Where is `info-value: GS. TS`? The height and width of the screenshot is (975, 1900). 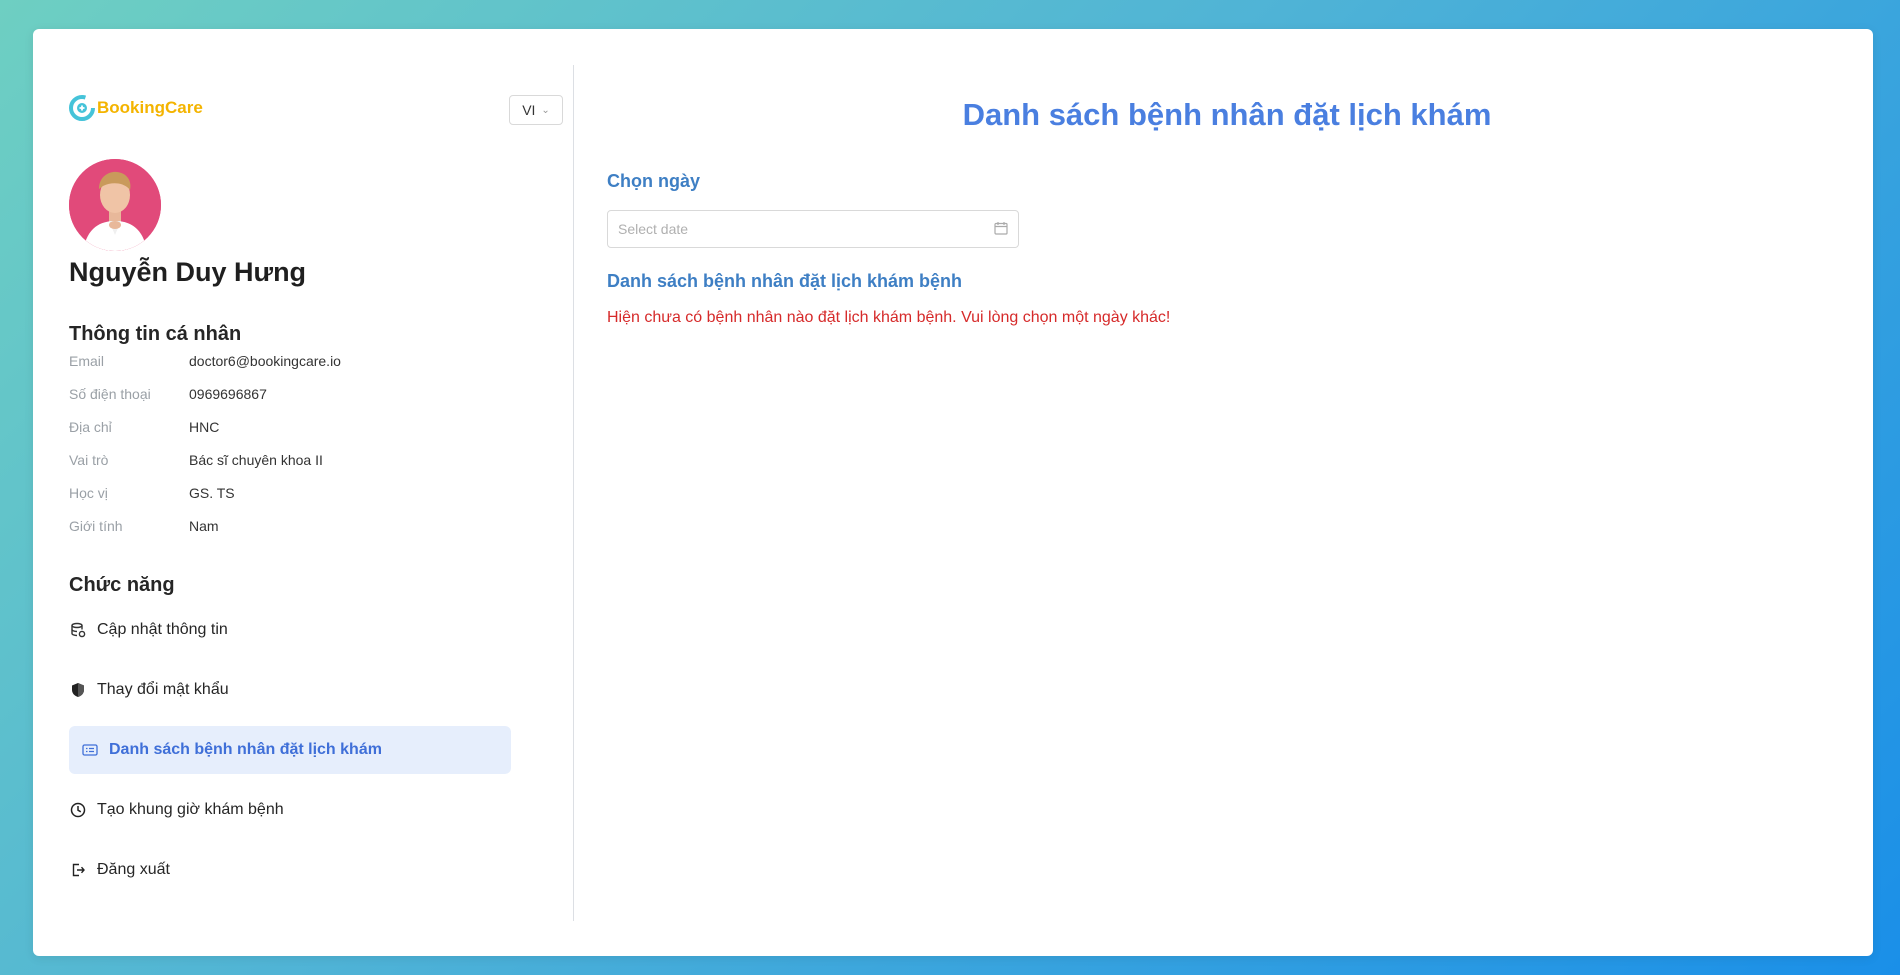
info-value: GS. TS is located at coordinates (212, 493).